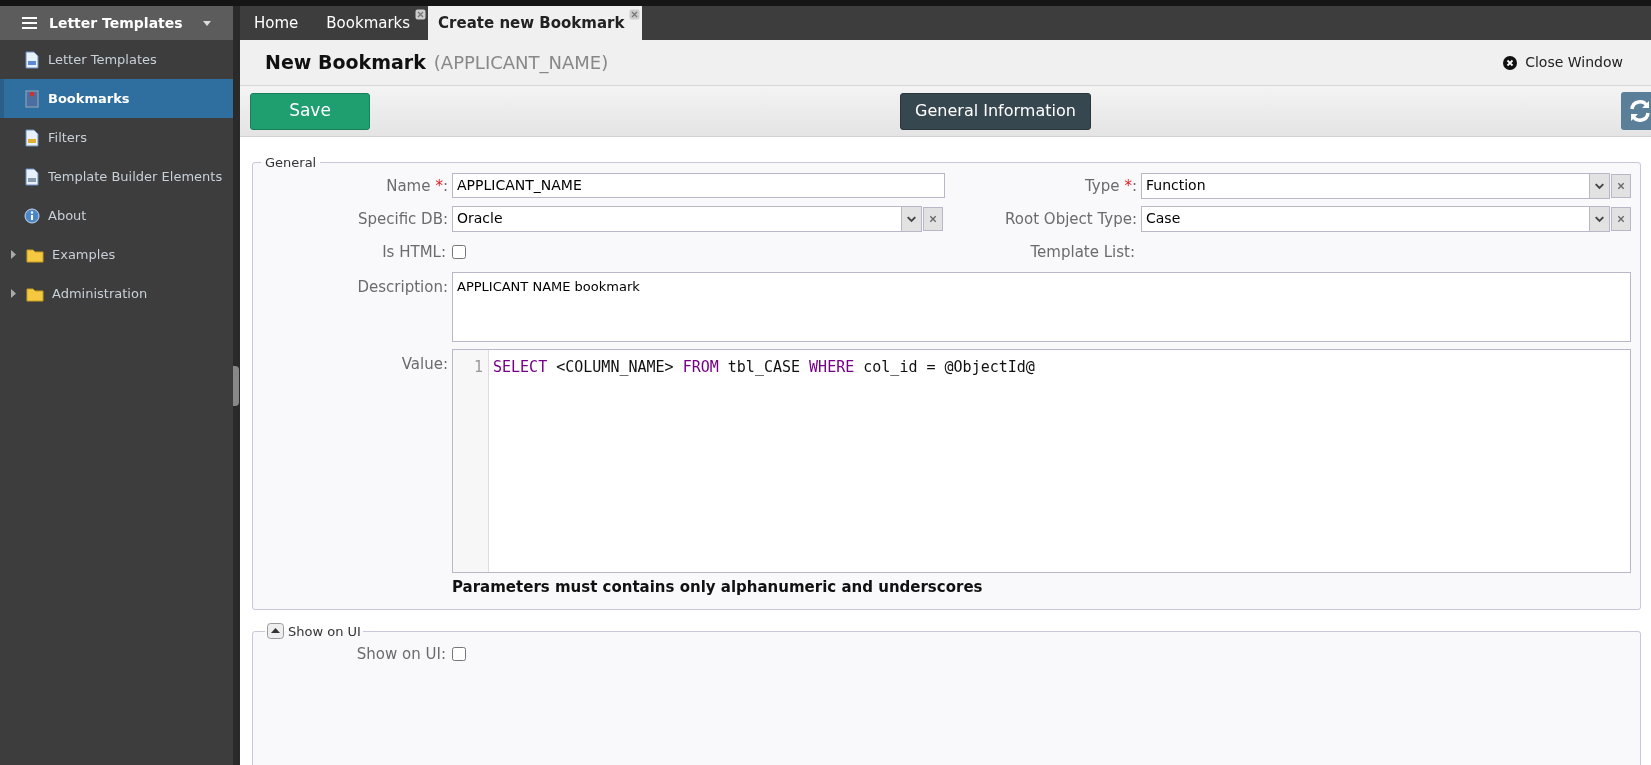  I want to click on tab: Create new Bookmark, so click(535, 23).